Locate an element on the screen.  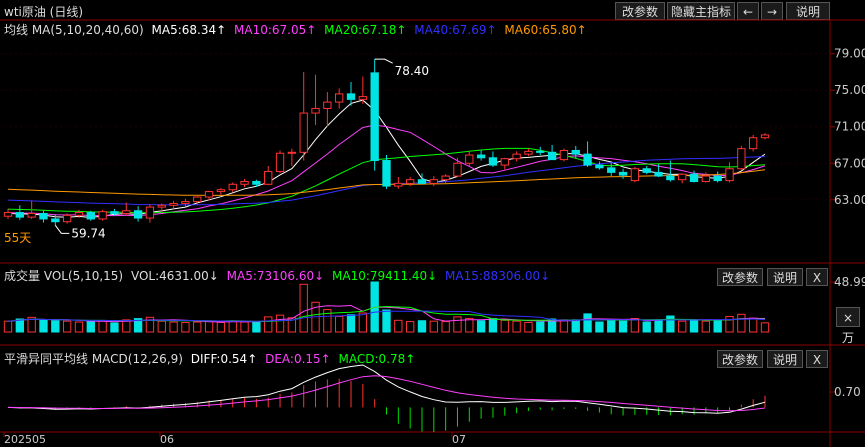
vol-y-tick-label: 48.99 is located at coordinates (849, 282).